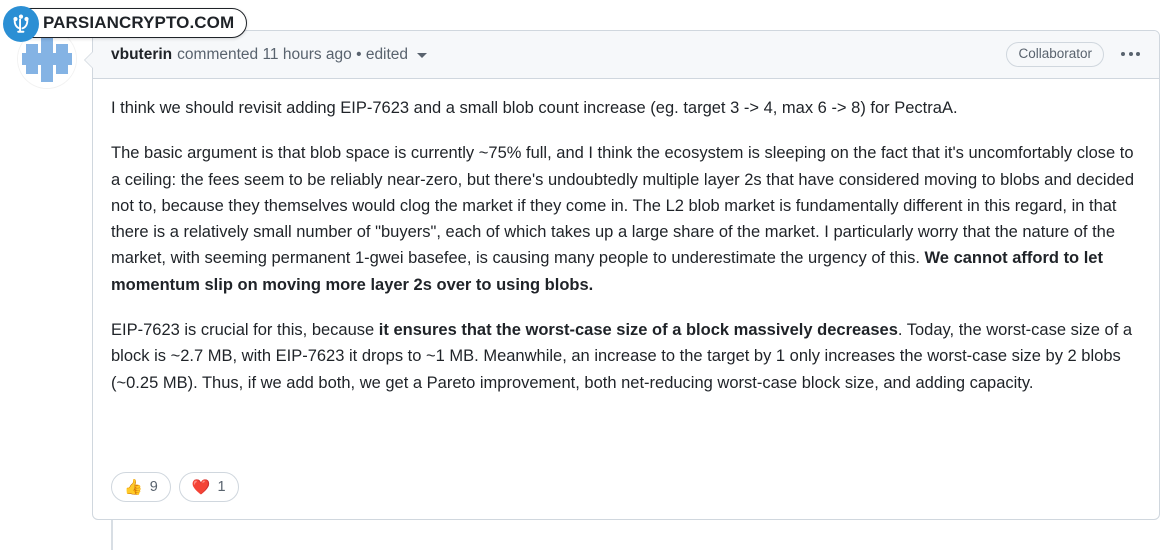  What do you see at coordinates (221, 487) in the screenshot?
I see `reaction-count-heart: 1` at bounding box center [221, 487].